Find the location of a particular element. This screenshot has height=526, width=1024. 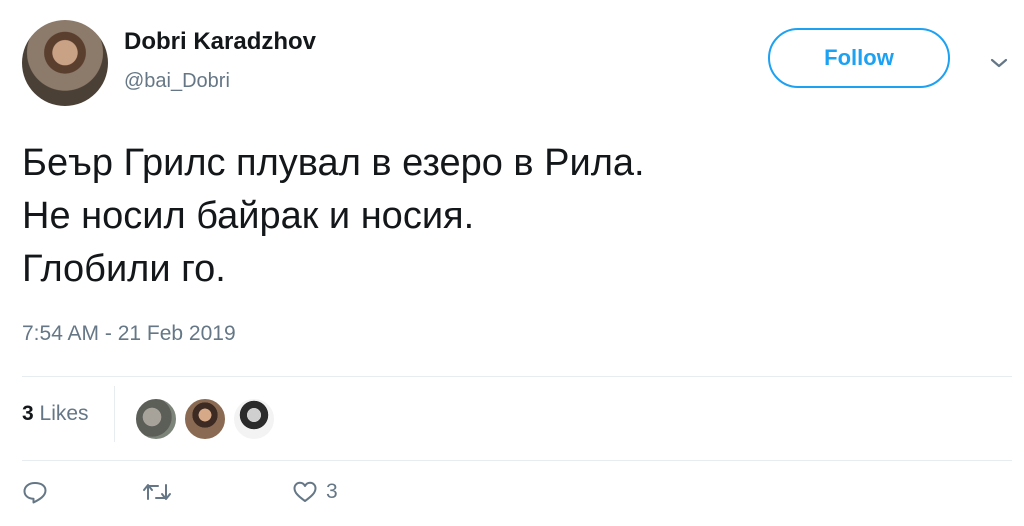

likes-label: Likes is located at coordinates (64, 413).